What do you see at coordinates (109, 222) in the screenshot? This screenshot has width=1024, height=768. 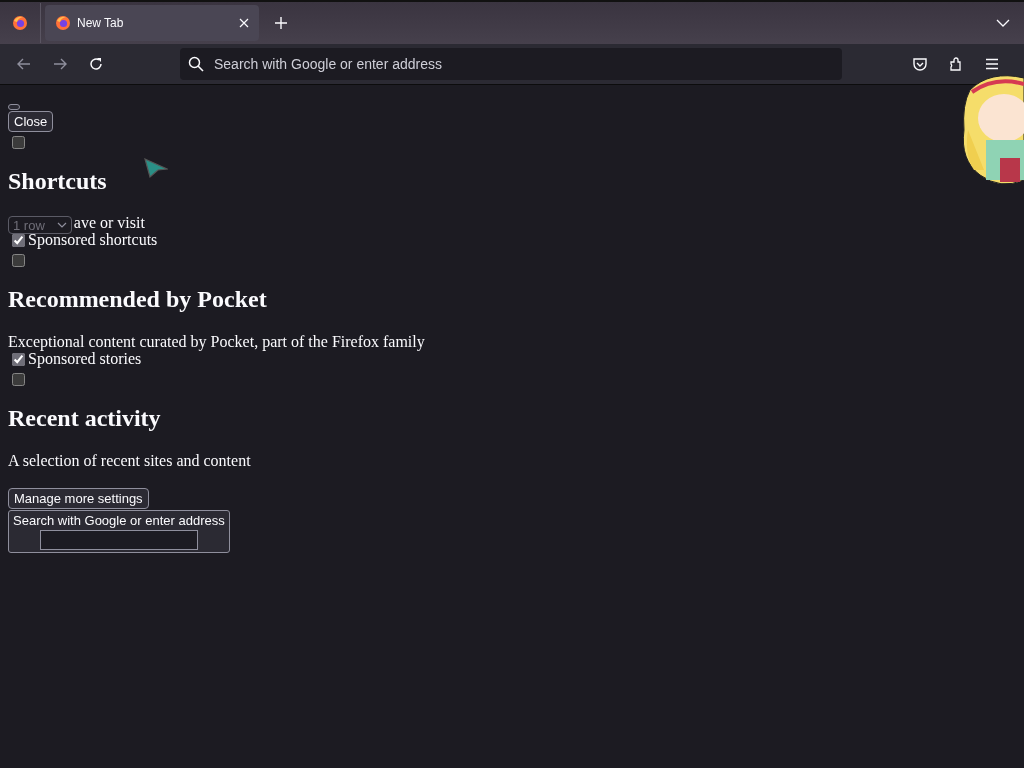 I see `description-text: ave or visit` at bounding box center [109, 222].